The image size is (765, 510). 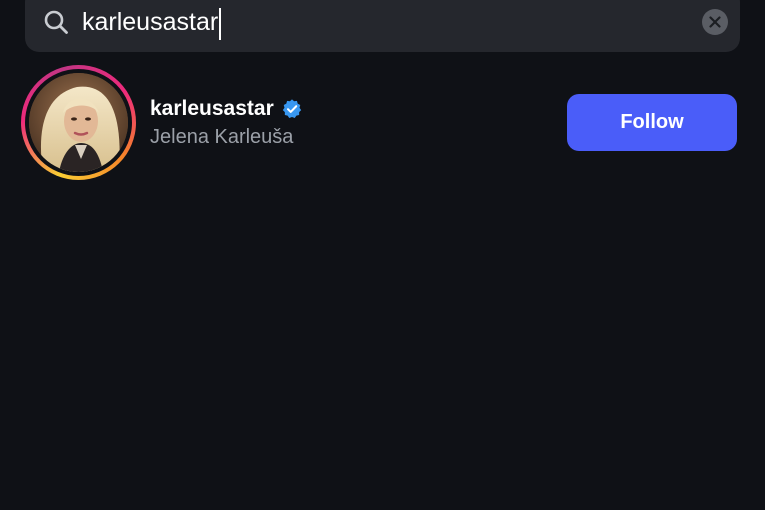 I want to click on story-ring, so click(x=78, y=122).